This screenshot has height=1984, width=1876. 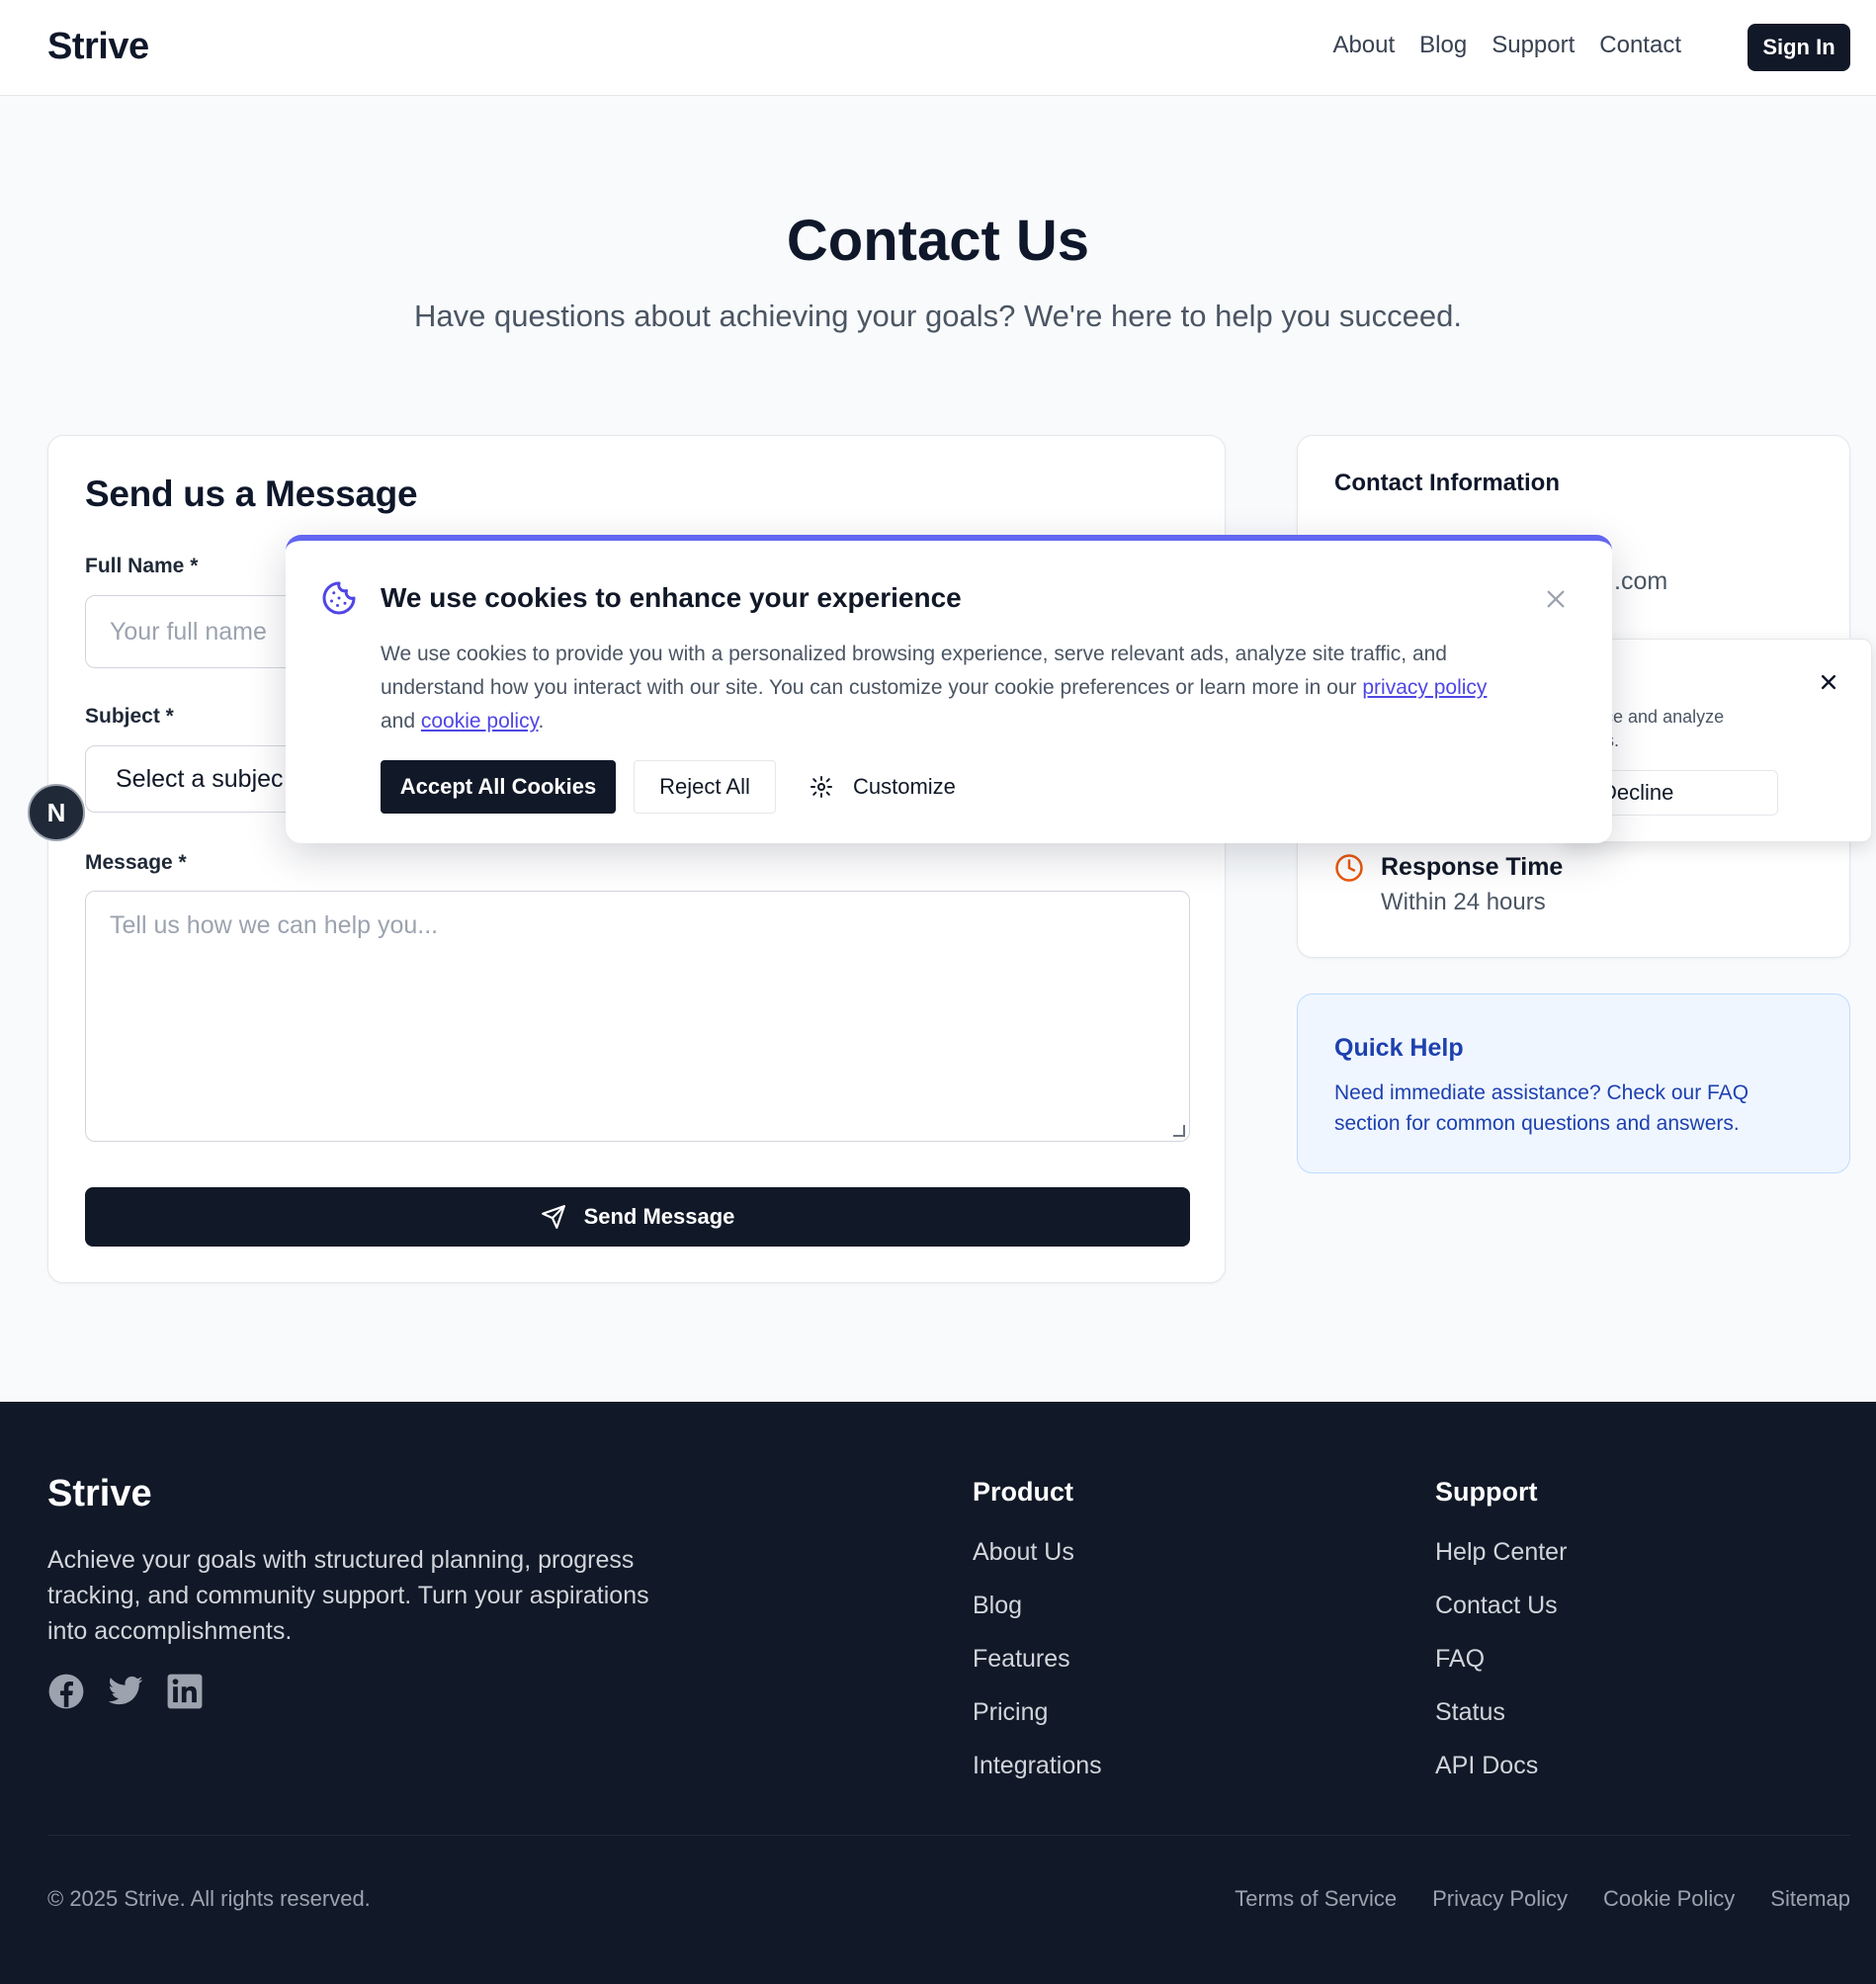 What do you see at coordinates (1810, 1899) in the screenshot?
I see `sitemap-link: Sitemap` at bounding box center [1810, 1899].